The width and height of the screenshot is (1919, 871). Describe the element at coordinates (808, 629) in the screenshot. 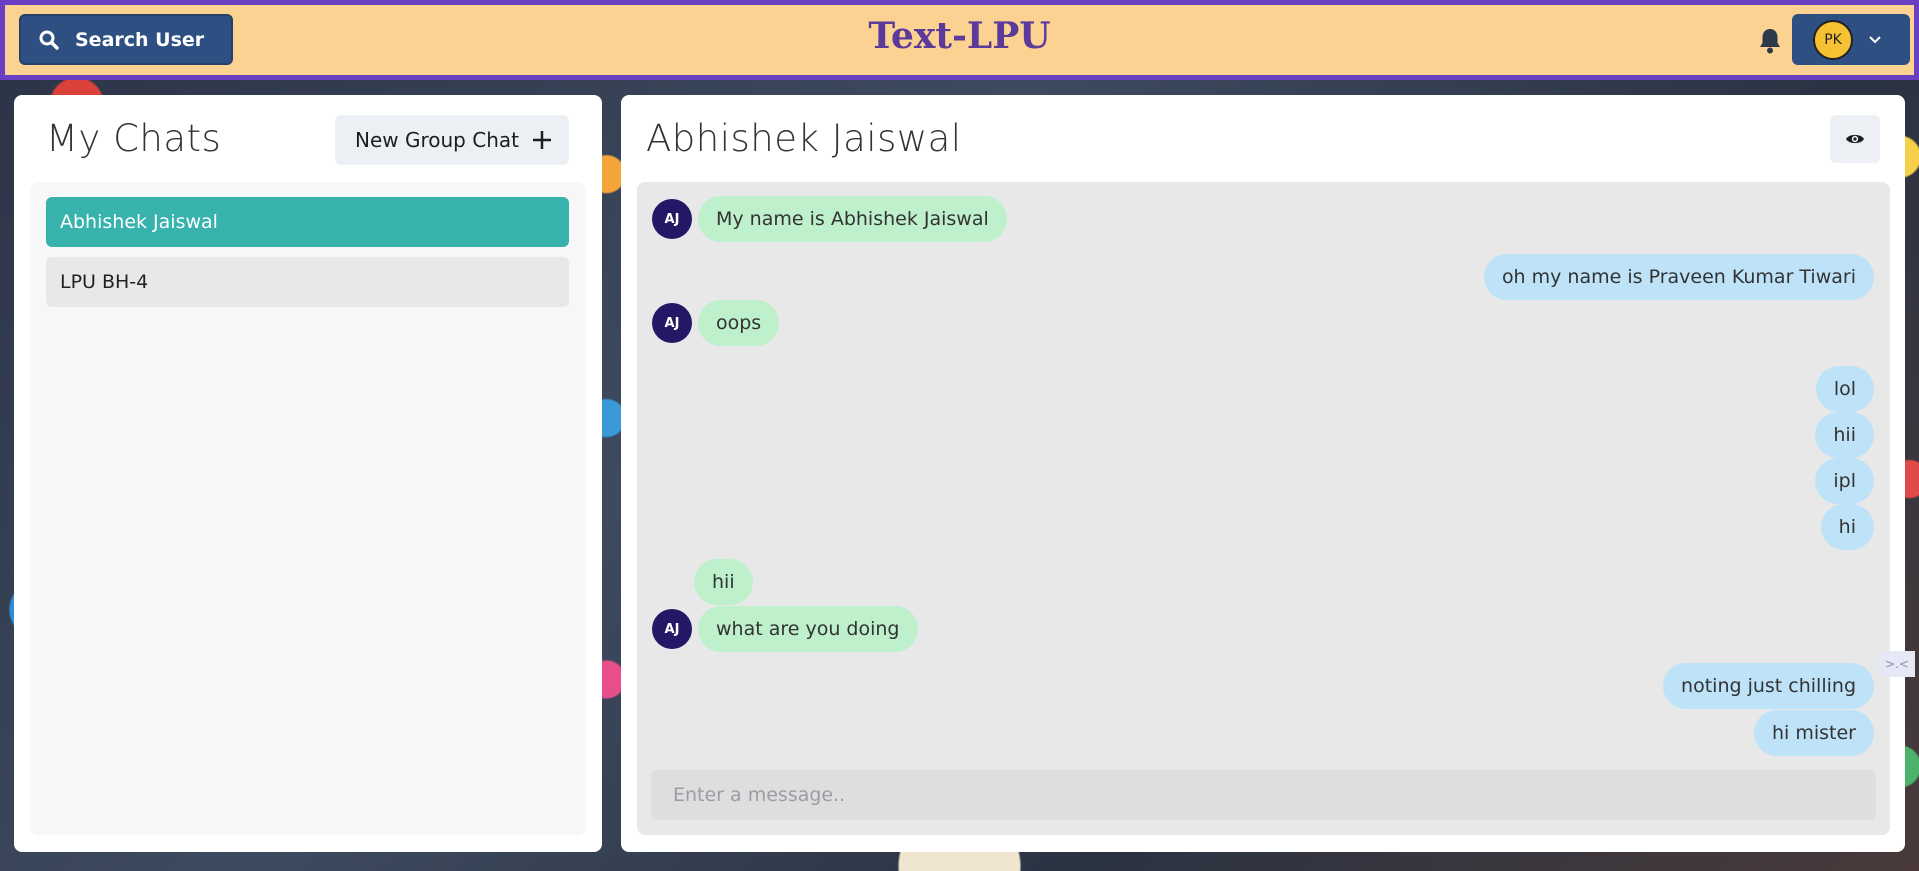

I see `message-bubble-incoming: what are you doing` at that location.